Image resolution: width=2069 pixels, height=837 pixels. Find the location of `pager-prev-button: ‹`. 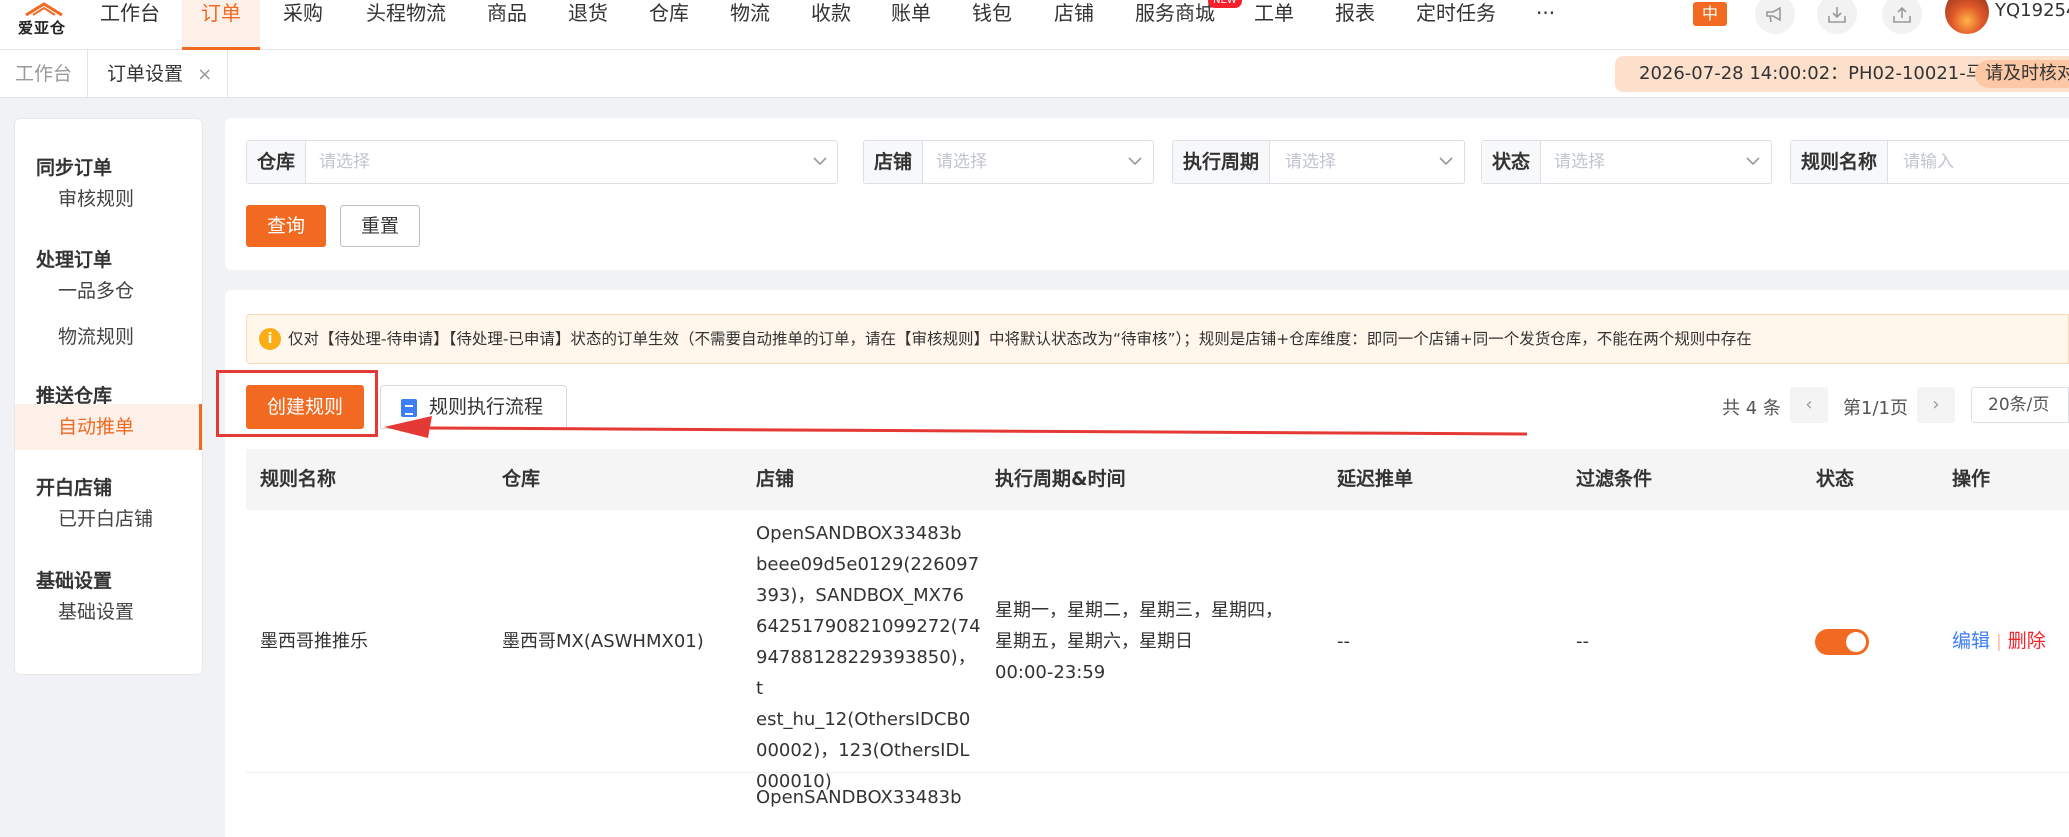

pager-prev-button: ‹ is located at coordinates (1809, 405).